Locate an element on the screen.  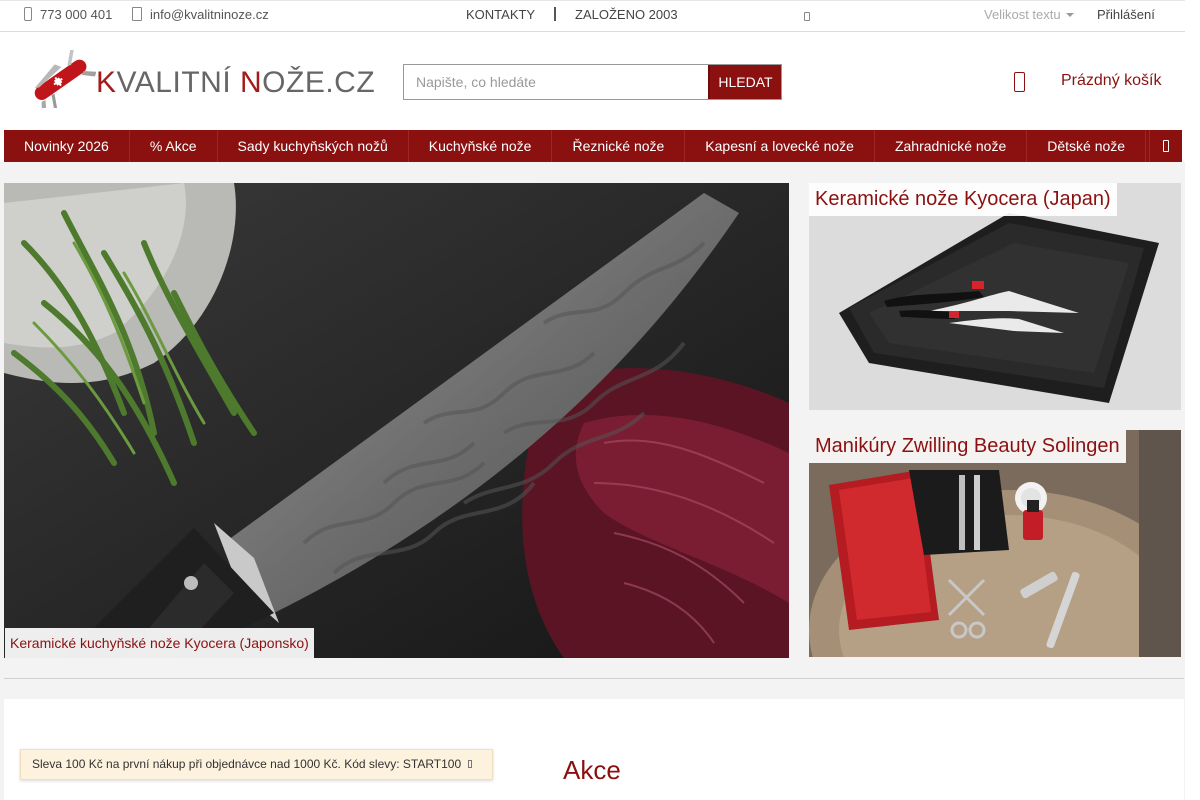
manicure-set-image is located at coordinates (995, 543).